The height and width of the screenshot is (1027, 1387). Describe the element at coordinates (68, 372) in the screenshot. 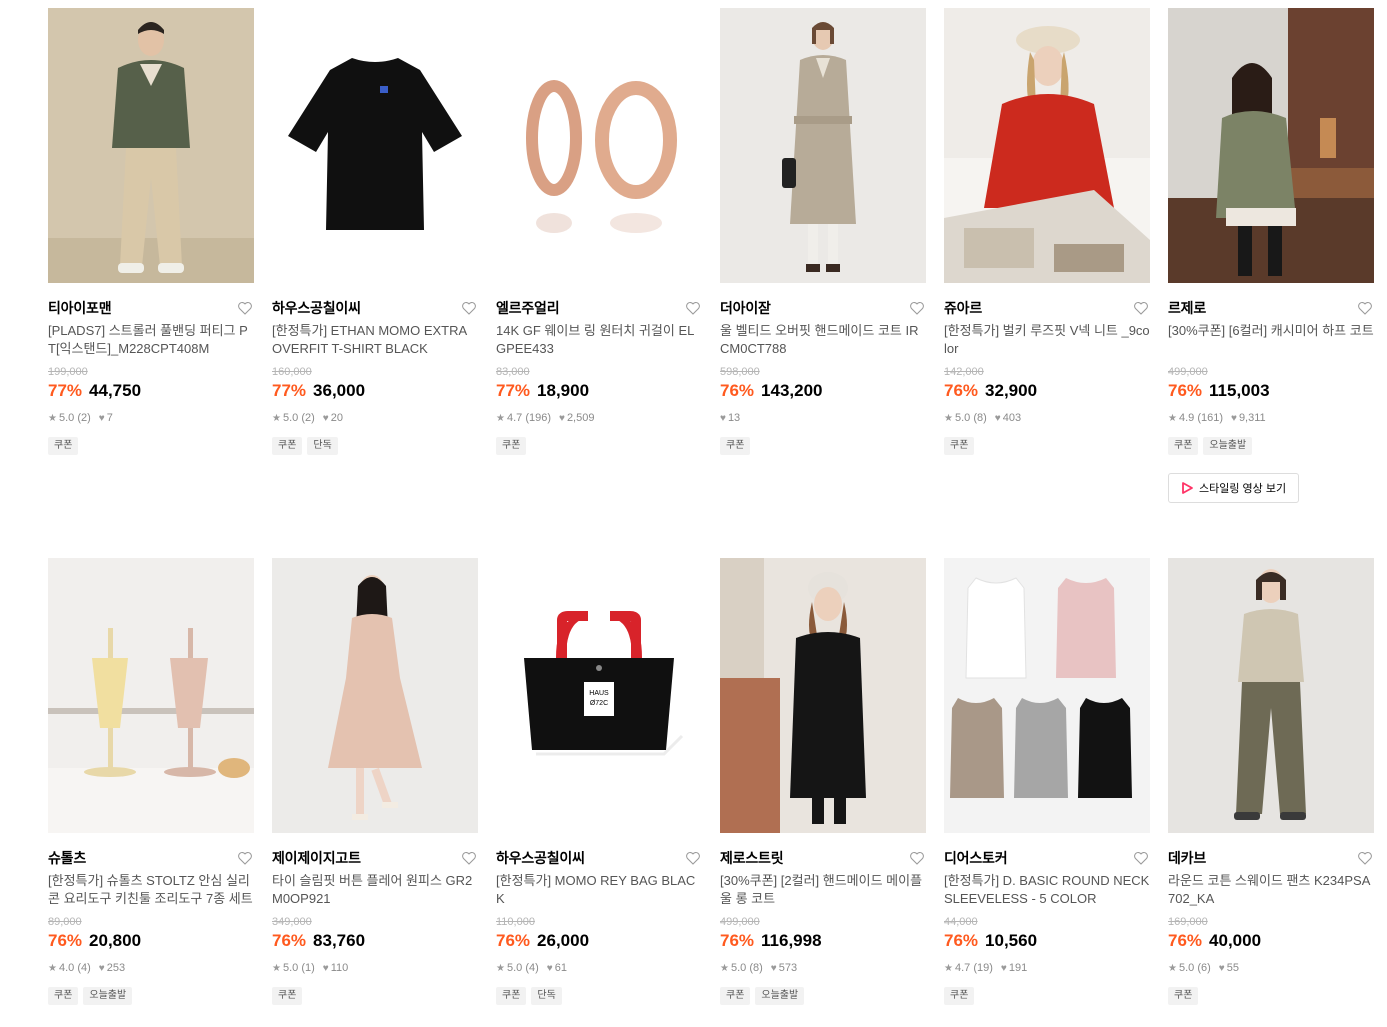

I see `original-price: 199,000` at that location.